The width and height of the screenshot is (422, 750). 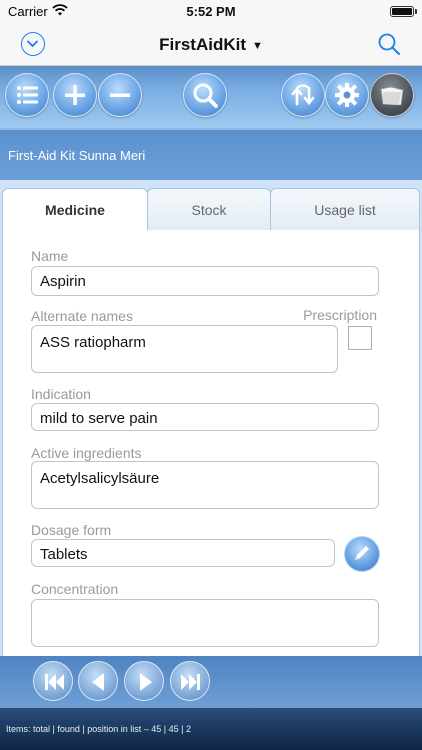 What do you see at coordinates (86, 453) in the screenshot?
I see `active-ingredients-label: Active ingredients` at bounding box center [86, 453].